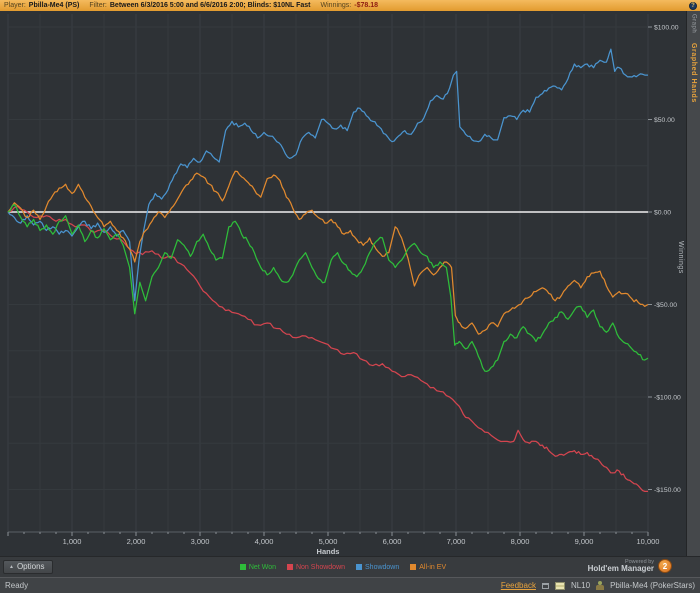 Image resolution: width=700 pixels, height=593 pixels. What do you see at coordinates (17, 585) in the screenshot?
I see `status-ready: Ready` at bounding box center [17, 585].